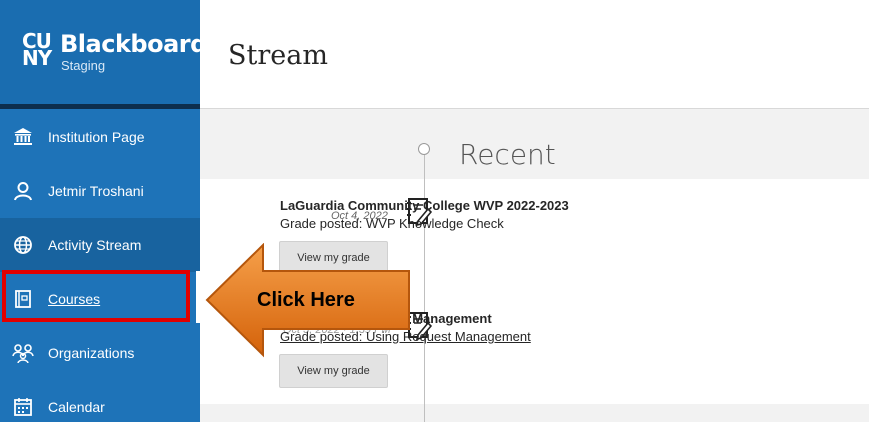  Describe the element at coordinates (95, 245) in the screenshot. I see `sidebar-item-label: Activity Stream` at that location.